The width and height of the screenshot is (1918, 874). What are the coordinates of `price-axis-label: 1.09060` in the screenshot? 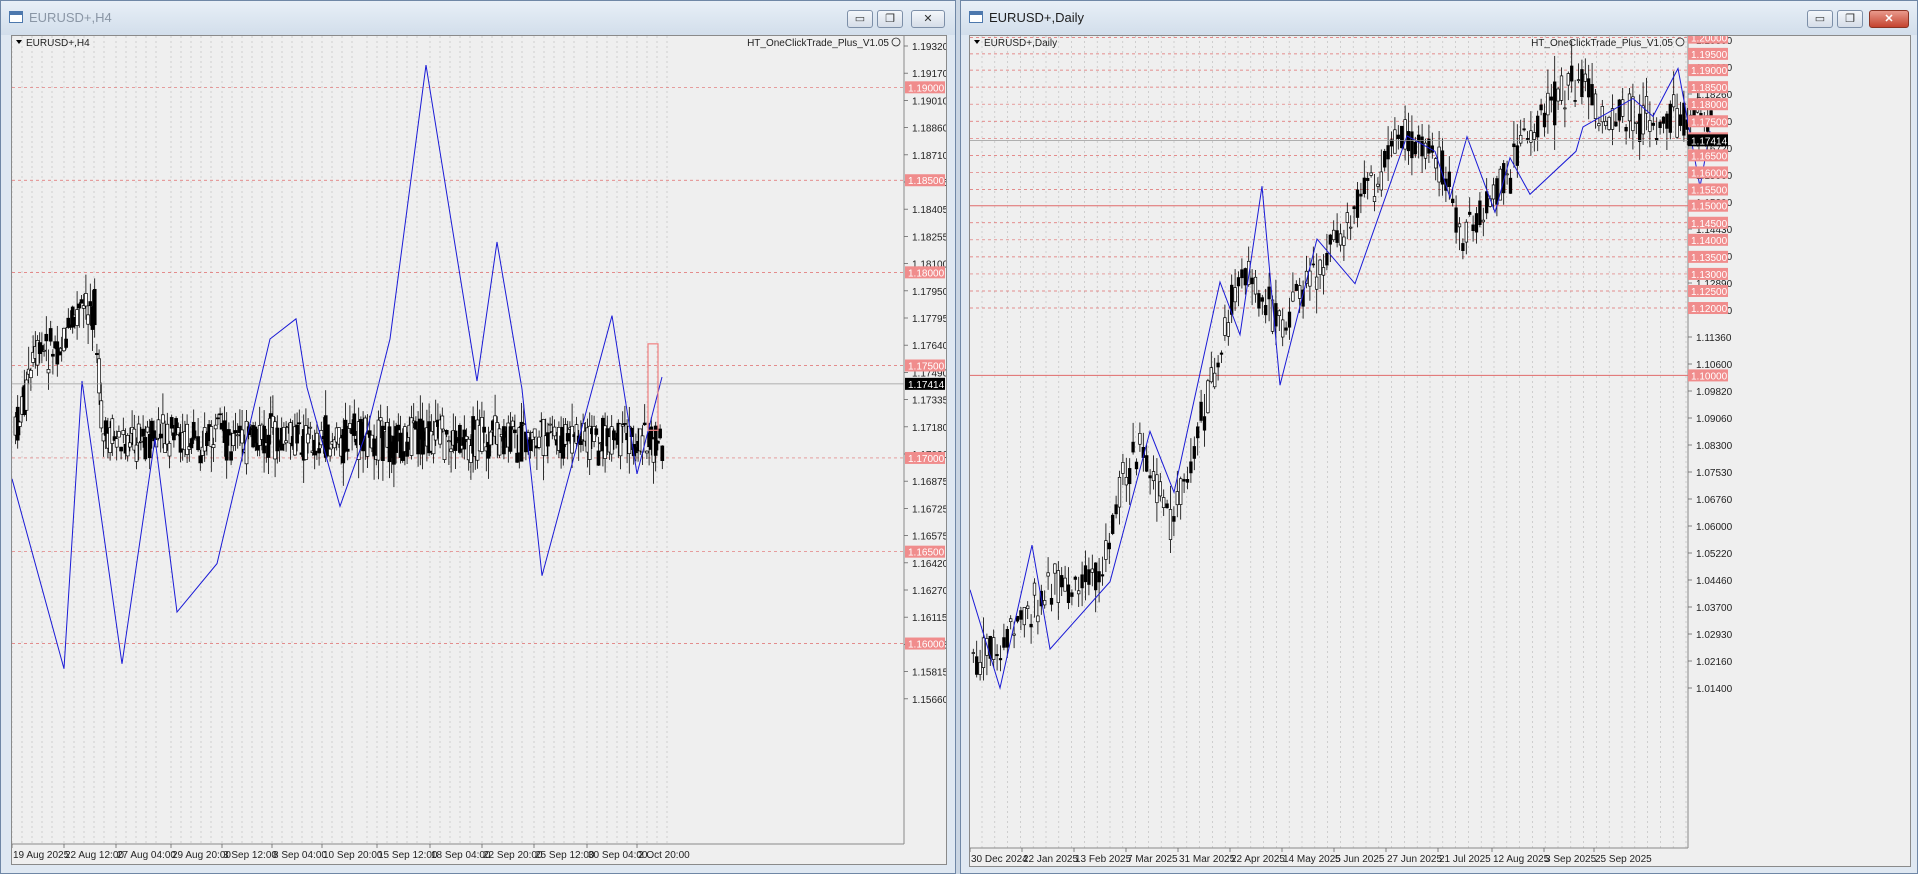 It's located at (1714, 419).